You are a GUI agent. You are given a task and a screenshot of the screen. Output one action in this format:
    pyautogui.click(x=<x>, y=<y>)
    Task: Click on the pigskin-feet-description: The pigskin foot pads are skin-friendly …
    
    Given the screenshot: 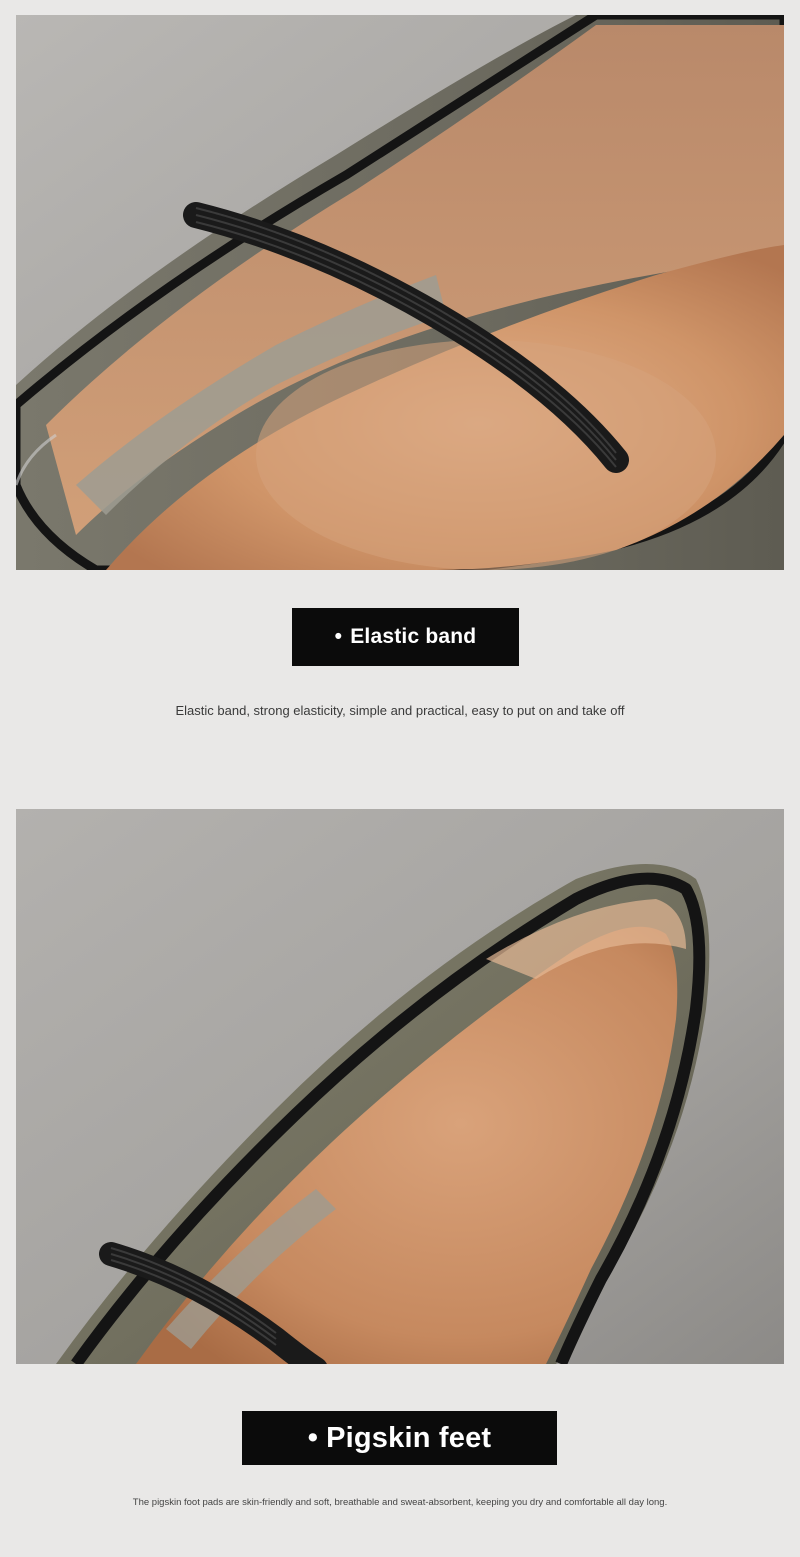 What is the action you would take?
    pyautogui.click(x=400, y=1502)
    